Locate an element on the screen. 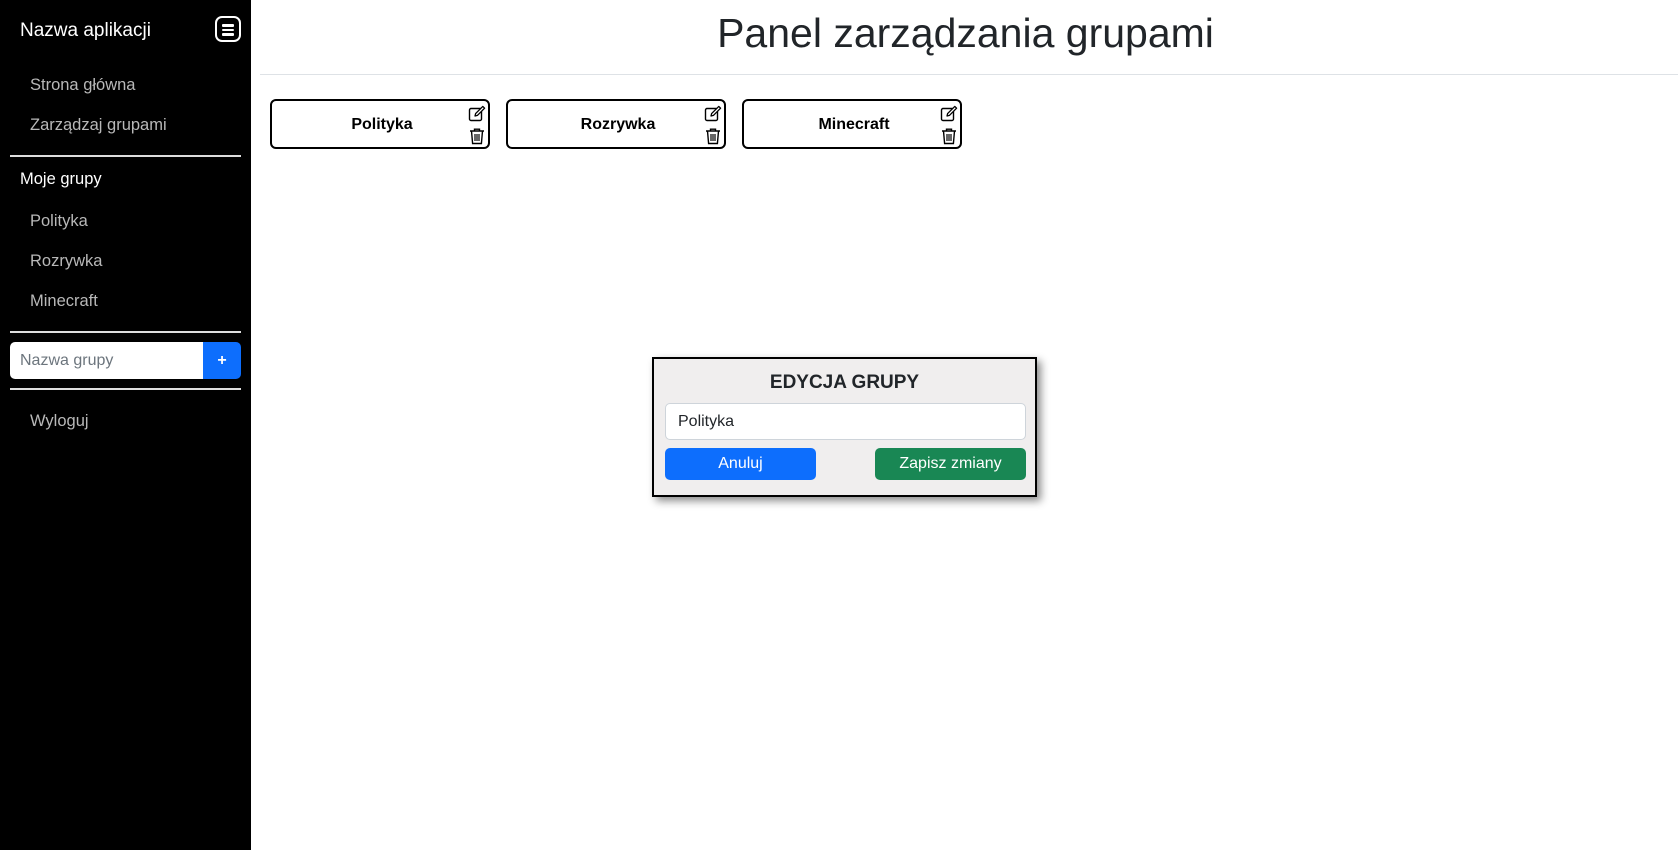  group-card-name: Polityka is located at coordinates (382, 124).